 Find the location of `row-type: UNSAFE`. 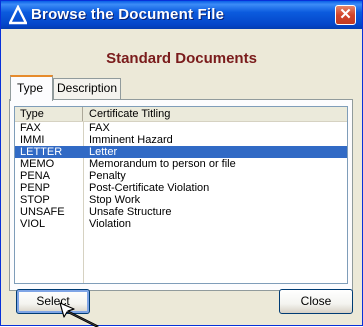

row-type: UNSAFE is located at coordinates (42, 212).